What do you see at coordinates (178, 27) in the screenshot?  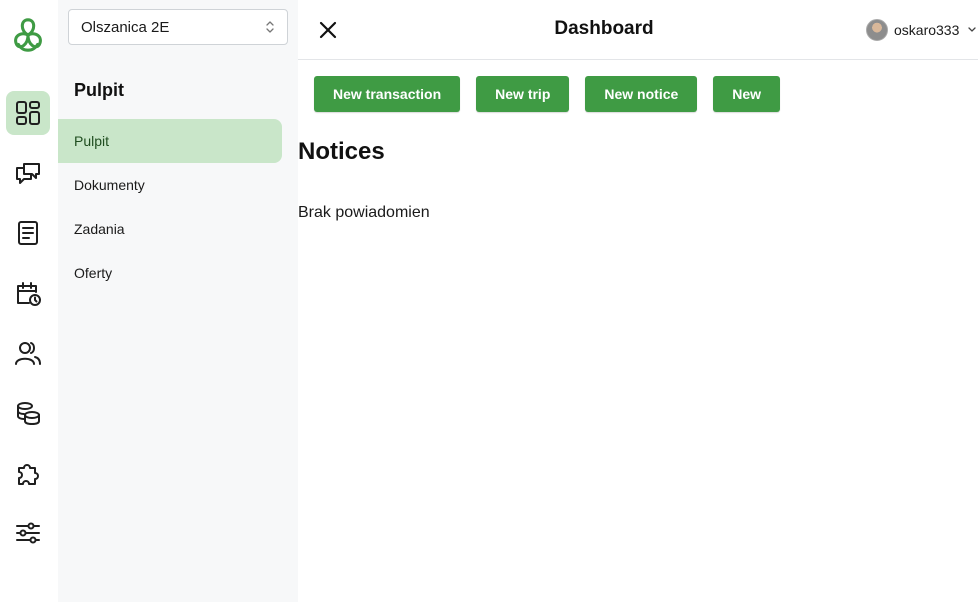 I see `organization-select: Olszanica 2E` at bounding box center [178, 27].